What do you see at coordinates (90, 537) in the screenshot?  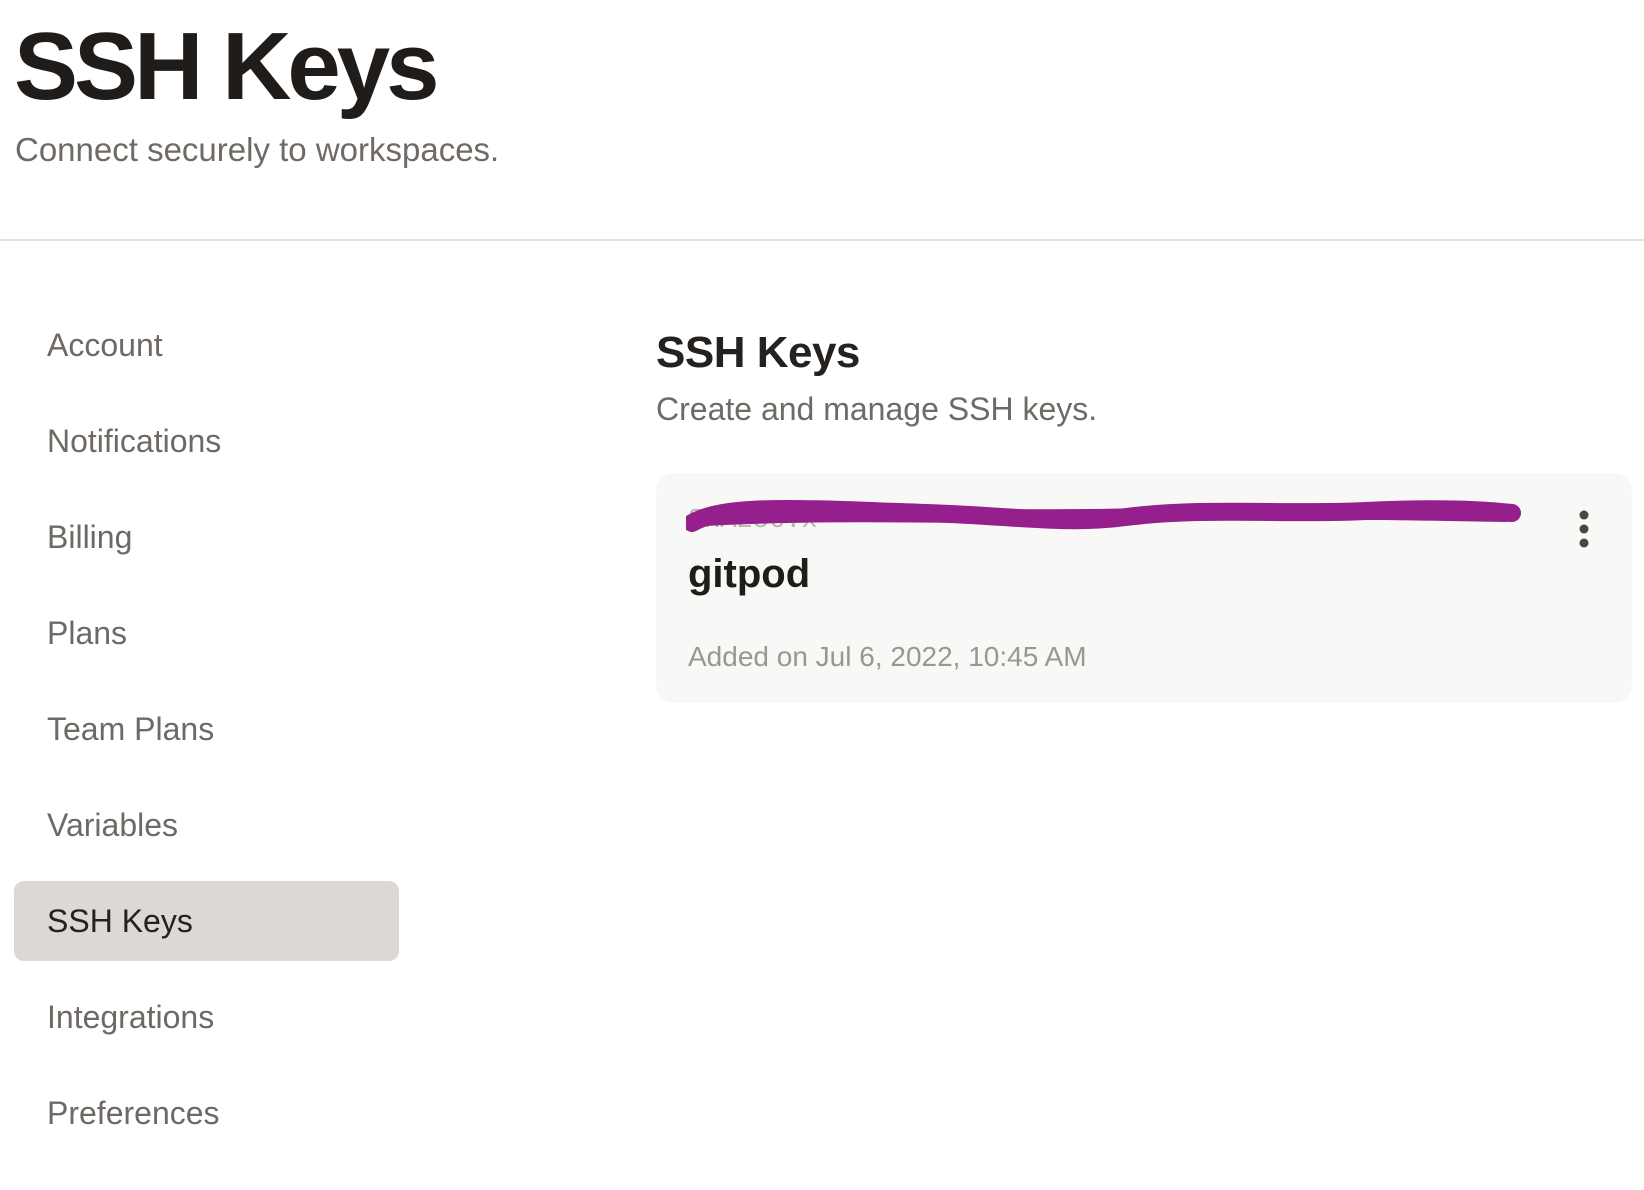 I see `sidebar-item-label: Billing` at bounding box center [90, 537].